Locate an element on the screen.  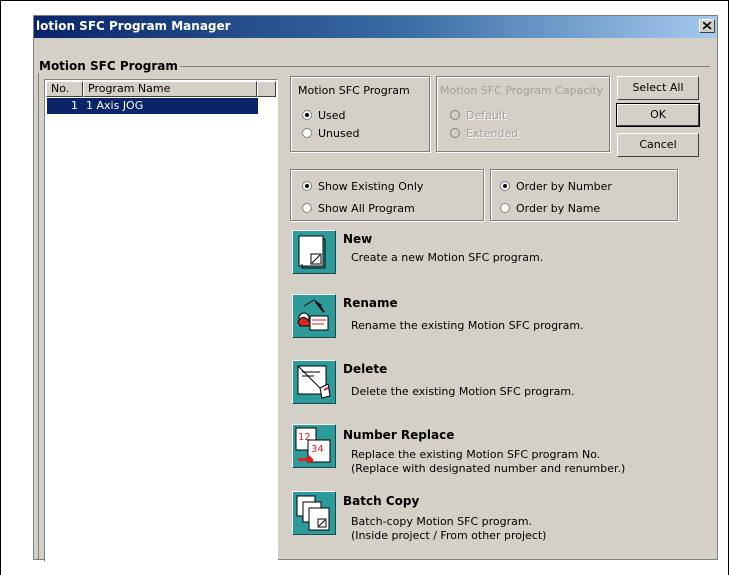
rename-description: Rename the existing Motion SFC program. is located at coordinates (467, 325).